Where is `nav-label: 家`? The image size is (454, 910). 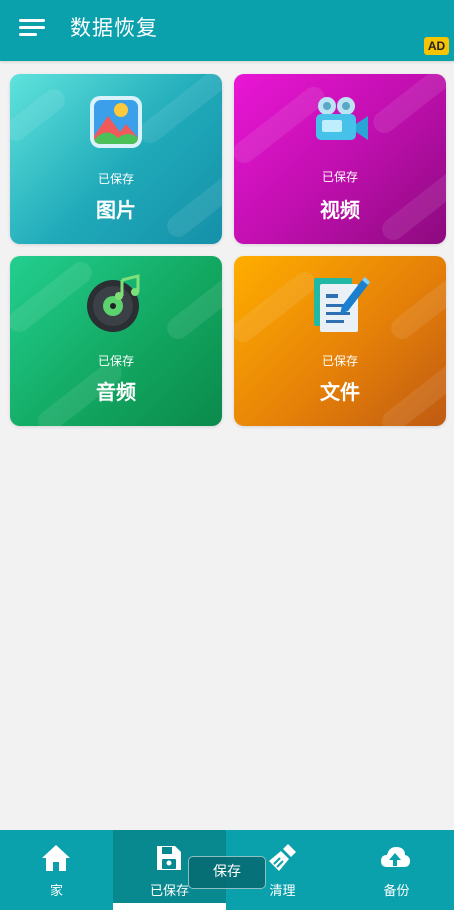 nav-label: 家 is located at coordinates (56, 891).